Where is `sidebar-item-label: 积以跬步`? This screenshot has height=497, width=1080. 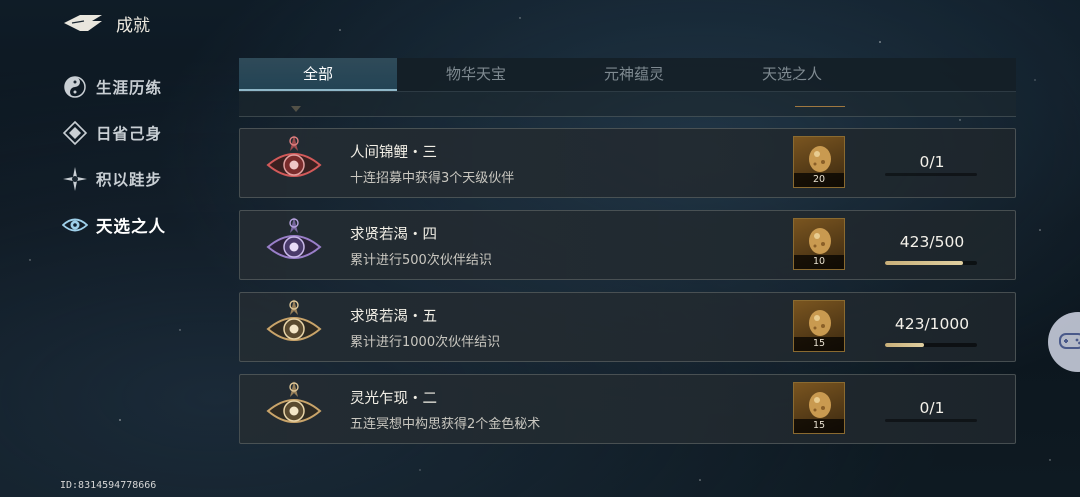 sidebar-item-label: 积以跬步 is located at coordinates (129, 179).